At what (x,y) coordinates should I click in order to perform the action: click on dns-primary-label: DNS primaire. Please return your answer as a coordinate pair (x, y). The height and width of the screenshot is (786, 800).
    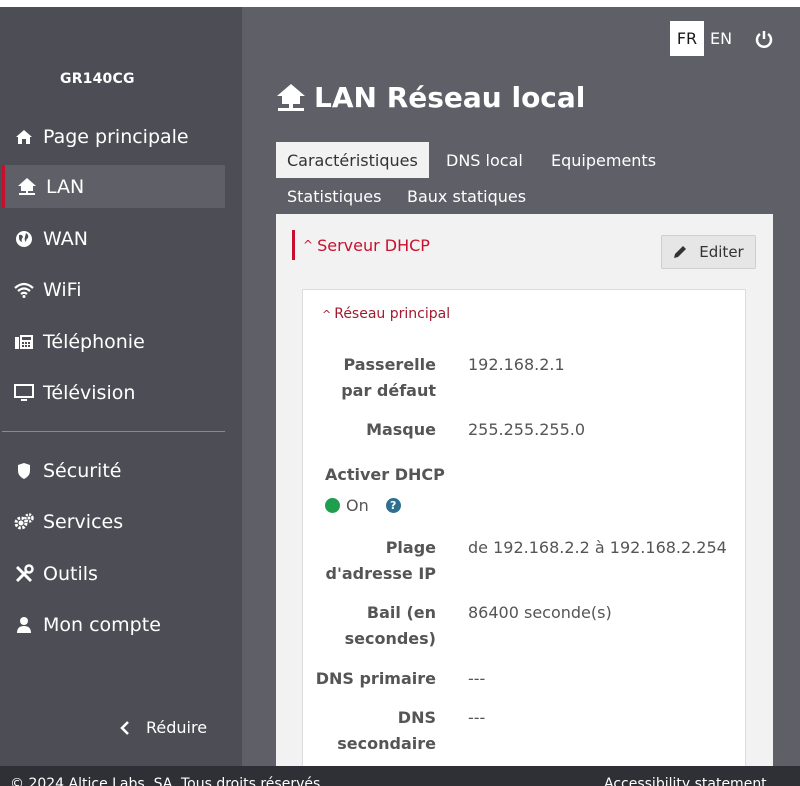
    Looking at the image, I should click on (375, 678).